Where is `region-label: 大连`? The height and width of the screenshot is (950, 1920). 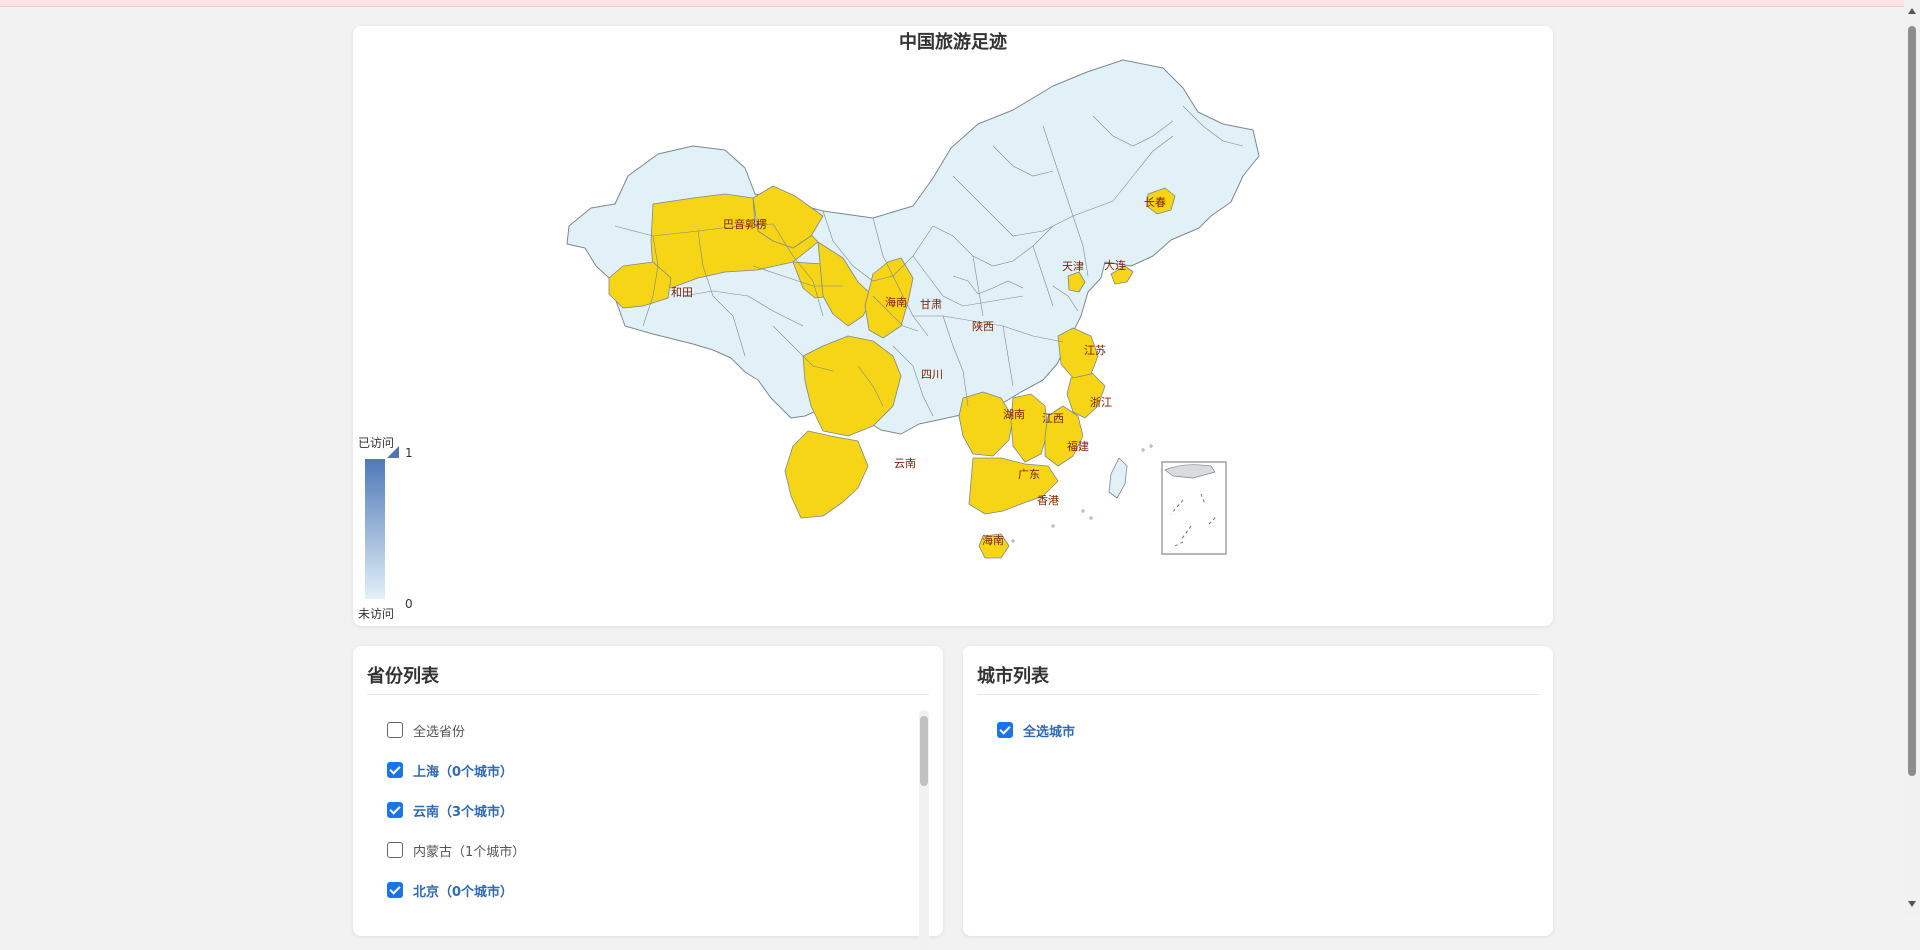
region-label: 大连 is located at coordinates (1115, 265).